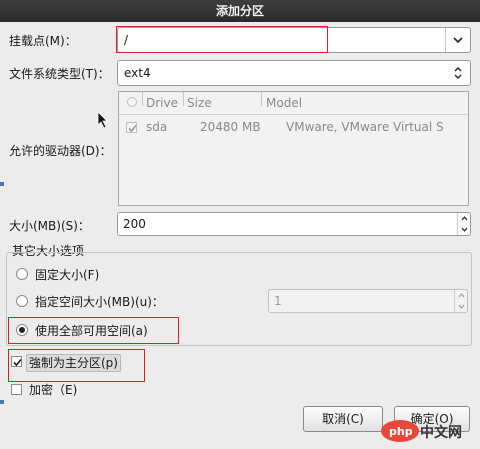 The height and width of the screenshot is (449, 480). Describe the element at coordinates (343, 419) in the screenshot. I see `cancel-button: 取消(C)` at that location.